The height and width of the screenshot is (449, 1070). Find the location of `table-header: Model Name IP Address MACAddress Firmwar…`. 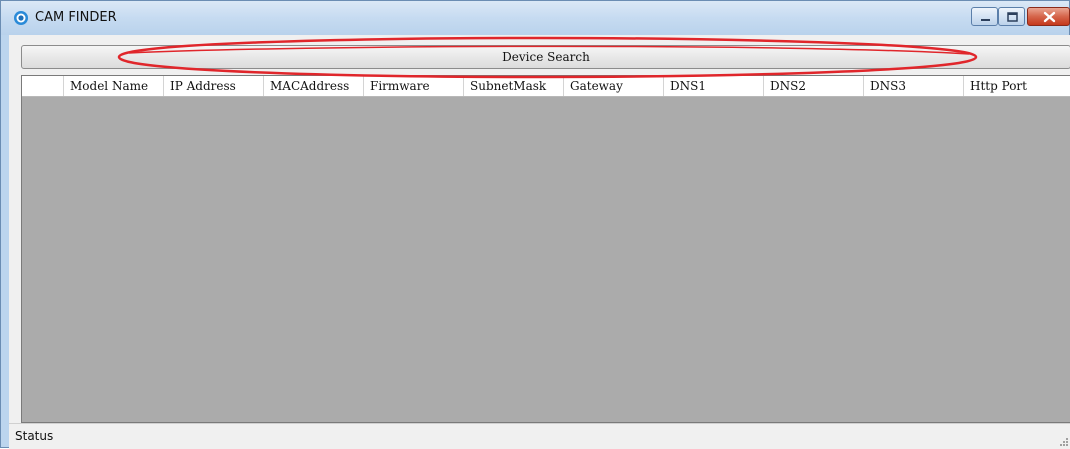

table-header: Model Name IP Address MACAddress Firmwar… is located at coordinates (546, 86).